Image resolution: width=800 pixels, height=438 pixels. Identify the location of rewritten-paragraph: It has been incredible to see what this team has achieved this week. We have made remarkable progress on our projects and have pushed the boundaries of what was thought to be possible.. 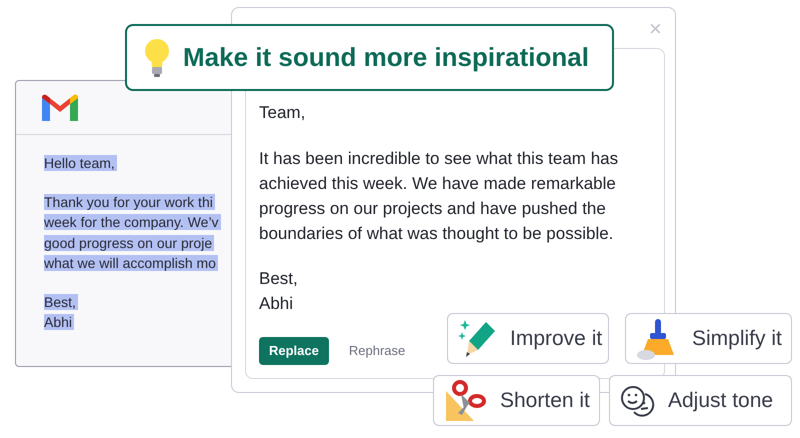
(439, 196).